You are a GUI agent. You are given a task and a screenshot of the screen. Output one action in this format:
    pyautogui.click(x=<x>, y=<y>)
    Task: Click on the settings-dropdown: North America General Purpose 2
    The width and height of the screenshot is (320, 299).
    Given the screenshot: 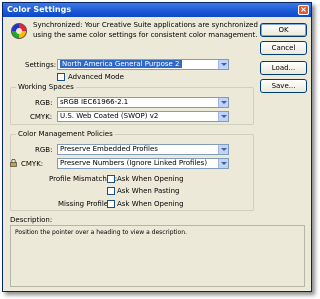 What is the action you would take?
    pyautogui.click(x=143, y=64)
    